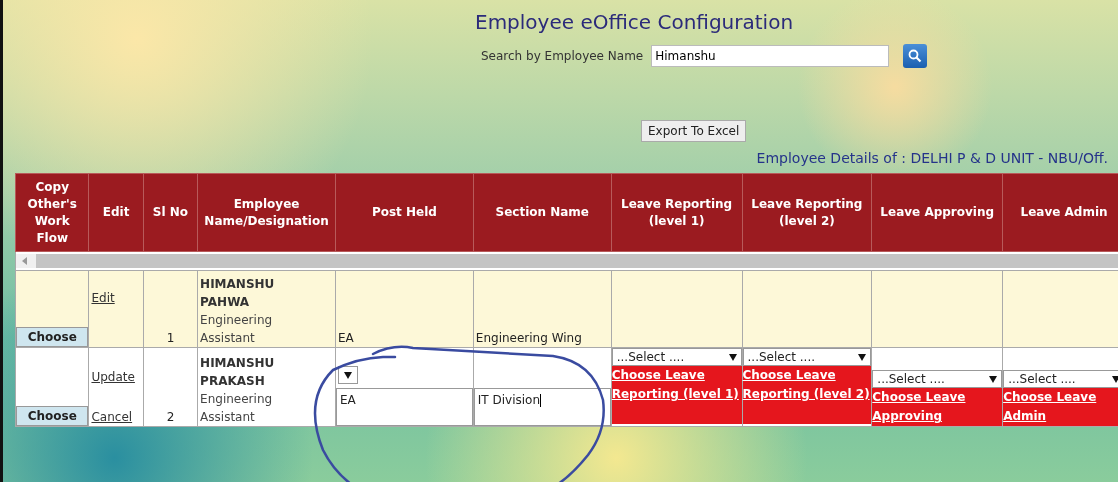 The height and width of the screenshot is (482, 1118). What do you see at coordinates (116, 212) in the screenshot?
I see `column-header: Edit` at bounding box center [116, 212].